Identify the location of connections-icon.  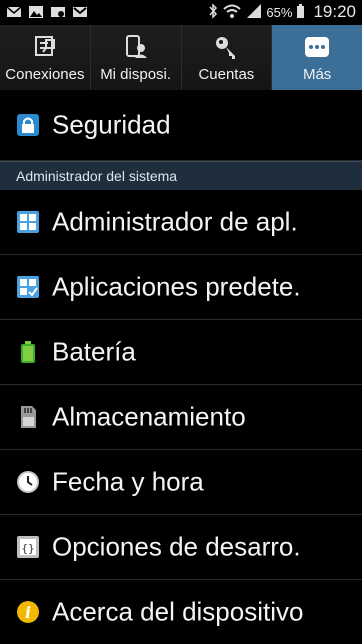
(45, 47).